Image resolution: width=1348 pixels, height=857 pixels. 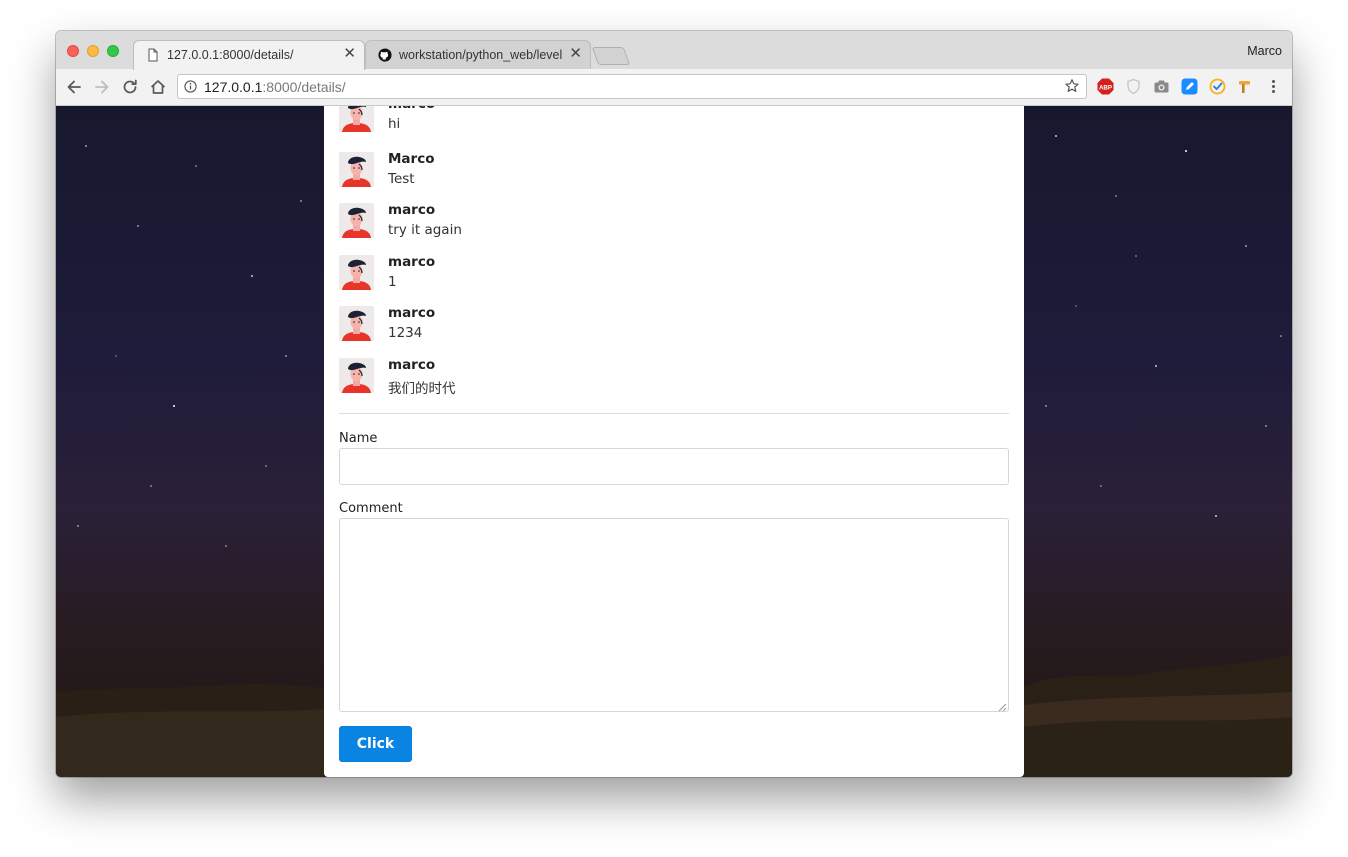 What do you see at coordinates (669, 377) in the screenshot?
I see `comment-item: marco 我们的时代` at bounding box center [669, 377].